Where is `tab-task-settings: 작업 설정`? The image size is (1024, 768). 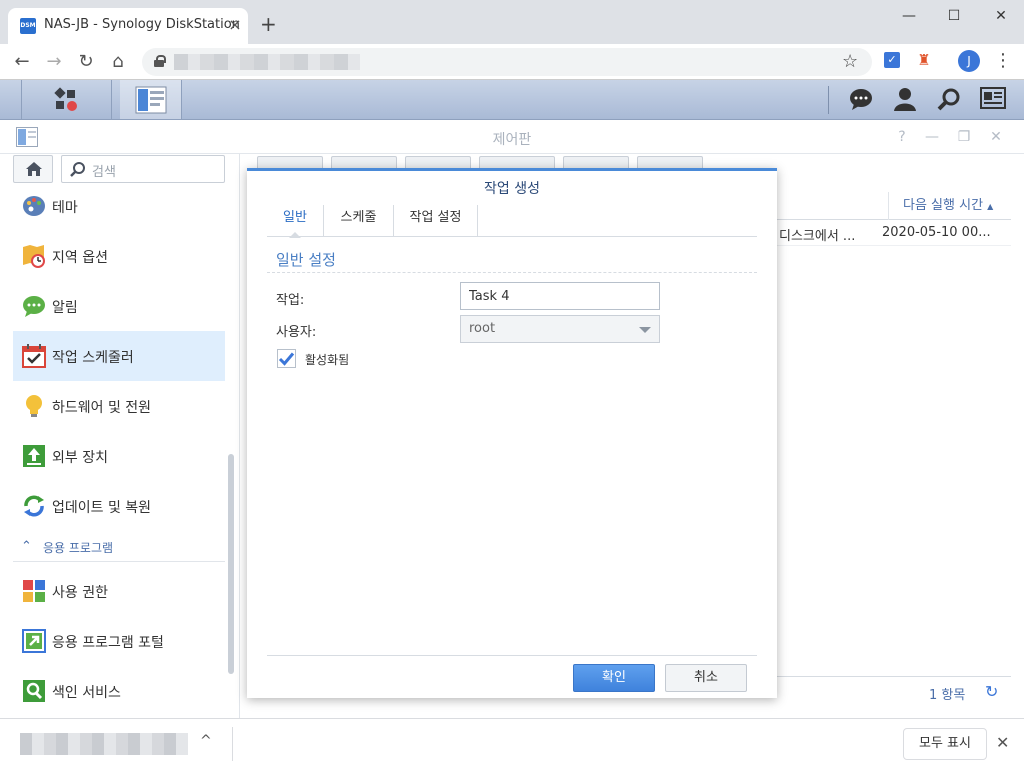 tab-task-settings: 작업 설정 is located at coordinates (436, 221).